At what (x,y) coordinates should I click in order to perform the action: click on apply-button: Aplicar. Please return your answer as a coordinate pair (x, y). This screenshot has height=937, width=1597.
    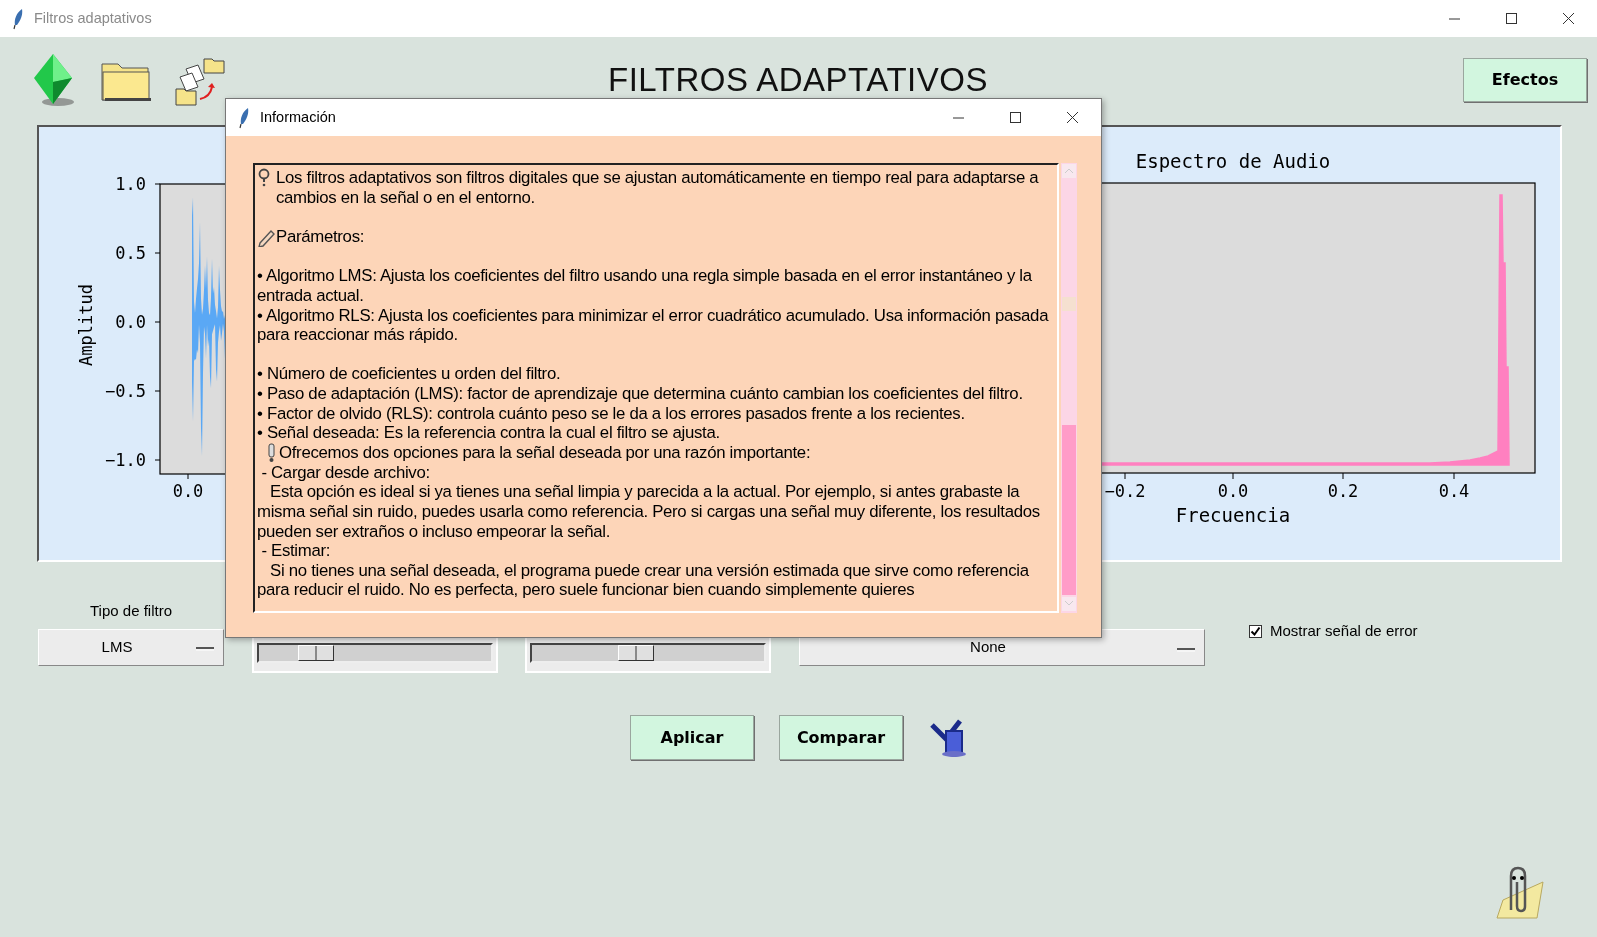
    Looking at the image, I should click on (692, 737).